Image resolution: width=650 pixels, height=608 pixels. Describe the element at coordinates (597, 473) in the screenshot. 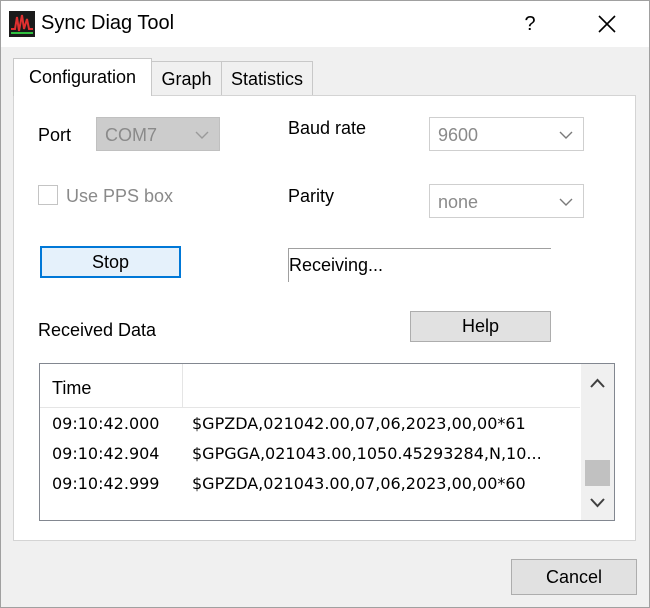

I see `scrollbar-thumb` at that location.